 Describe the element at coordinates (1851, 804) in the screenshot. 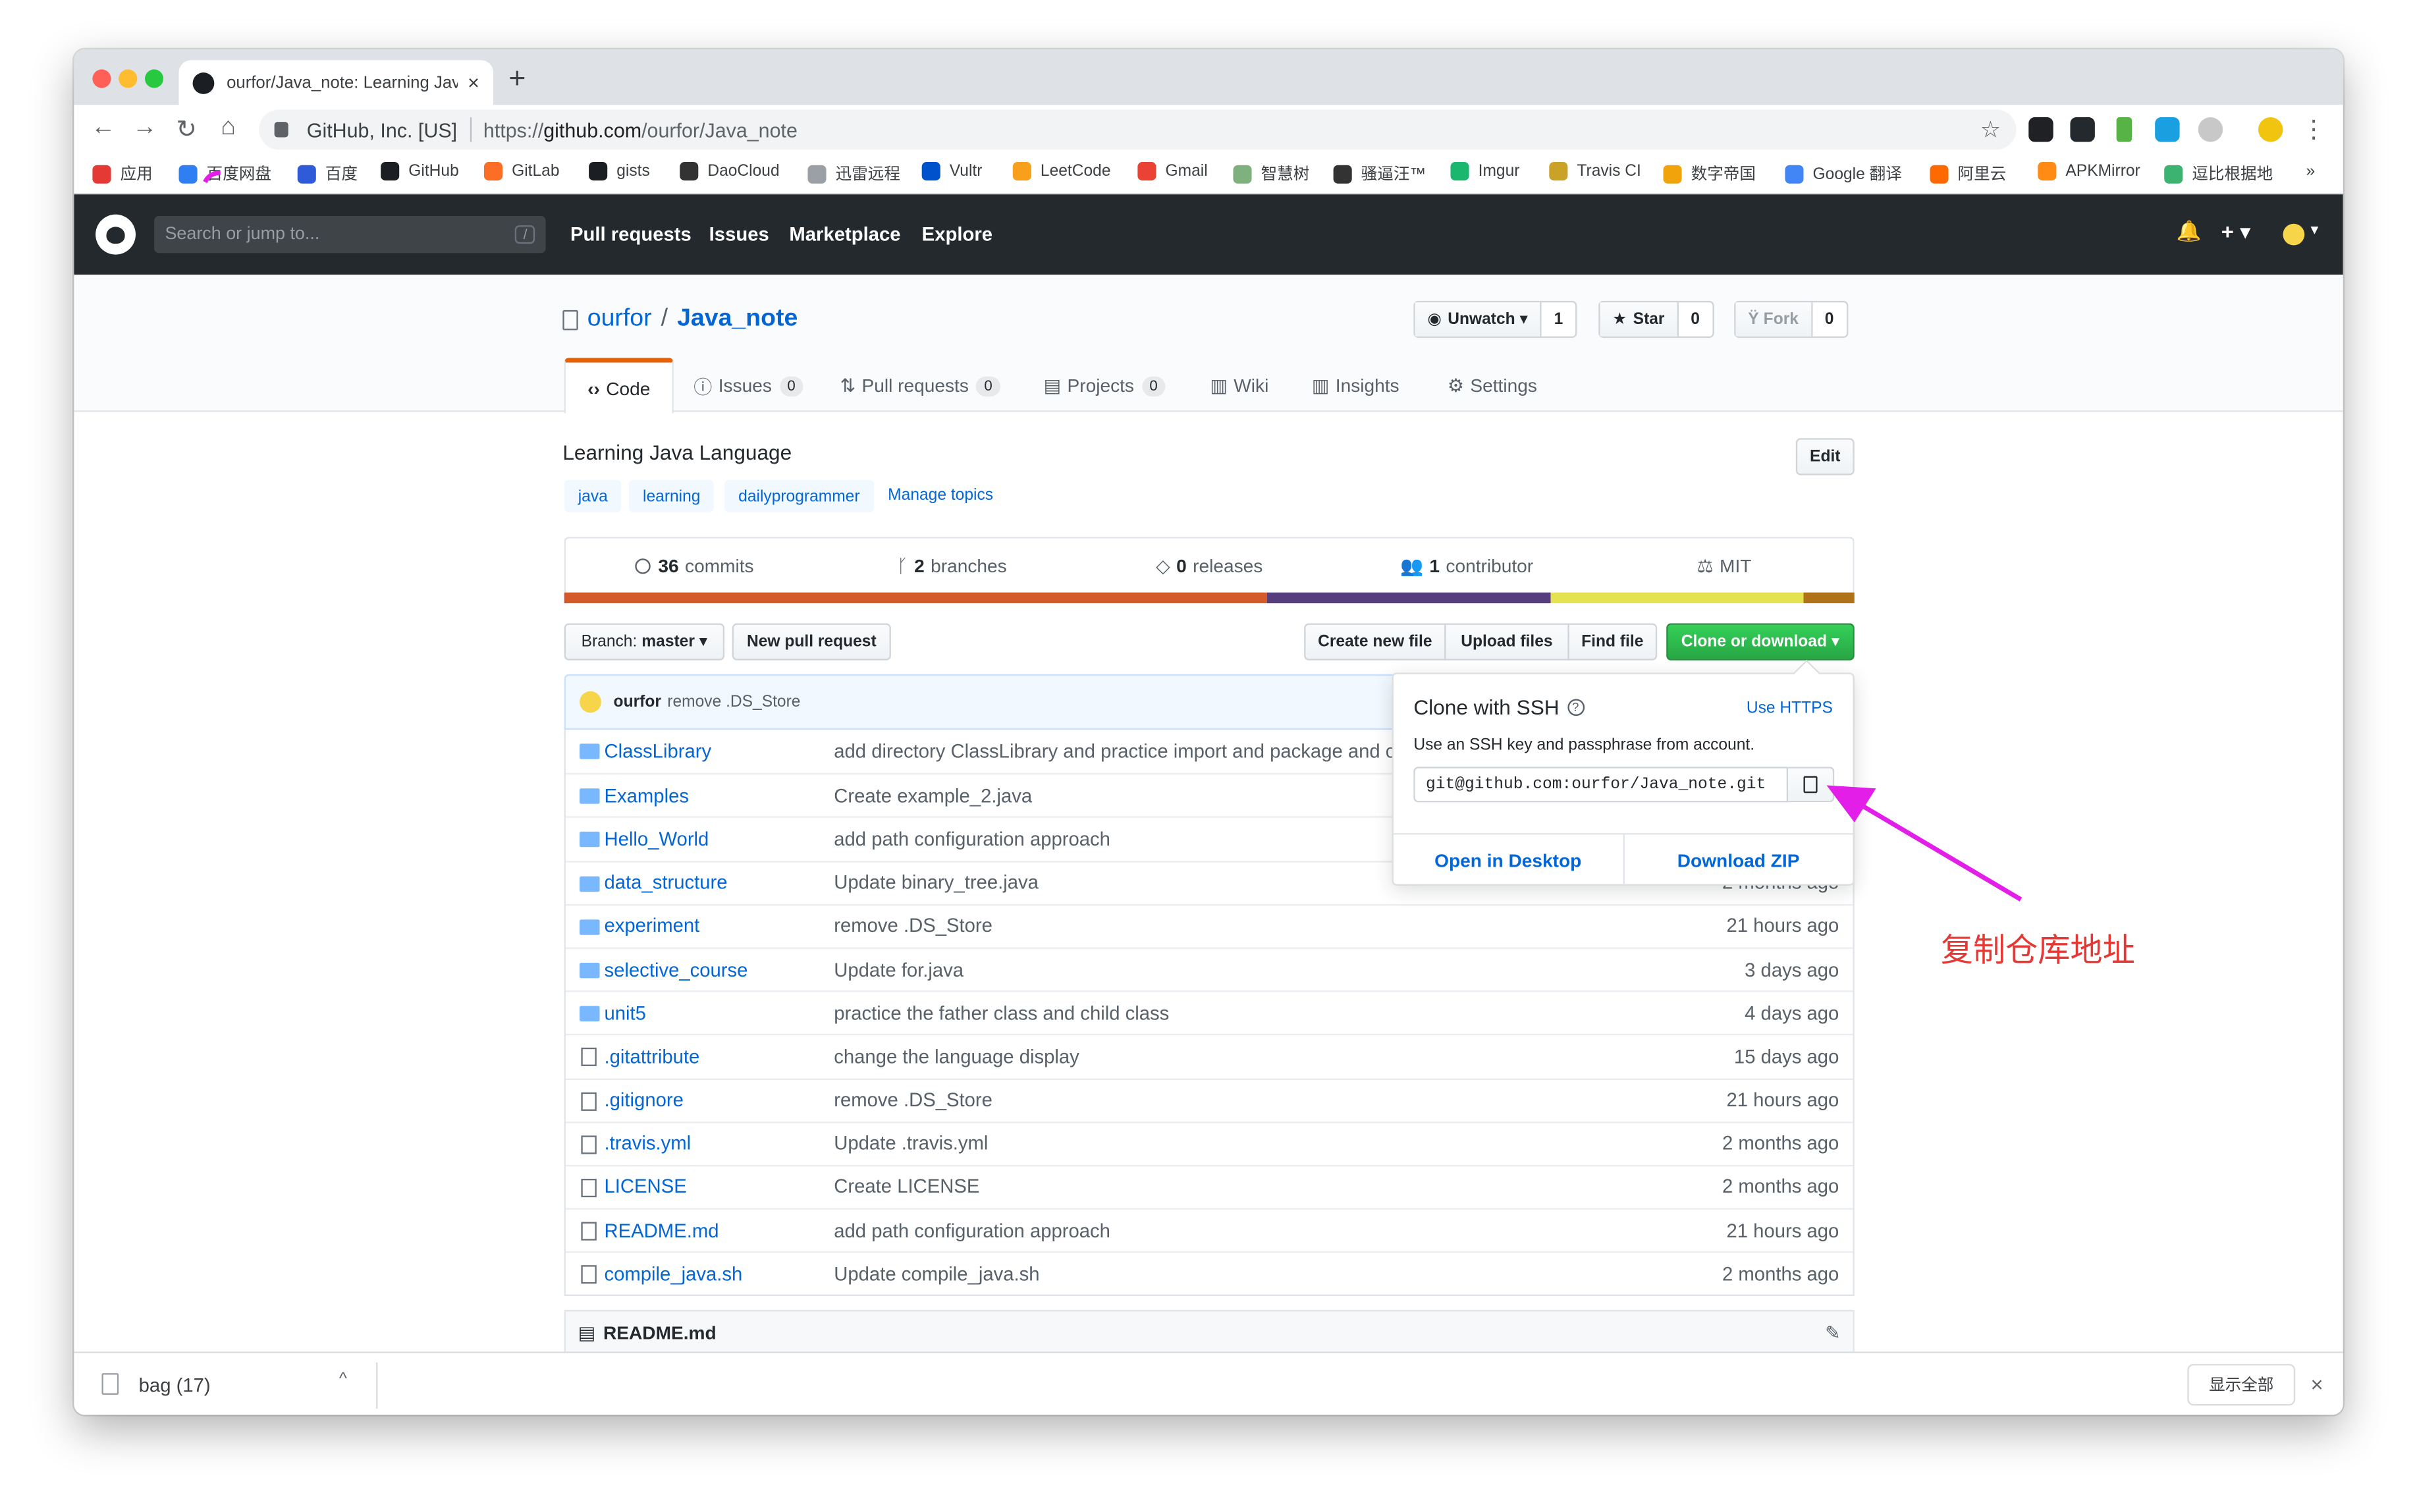

I see `annotation-arrow-head` at that location.